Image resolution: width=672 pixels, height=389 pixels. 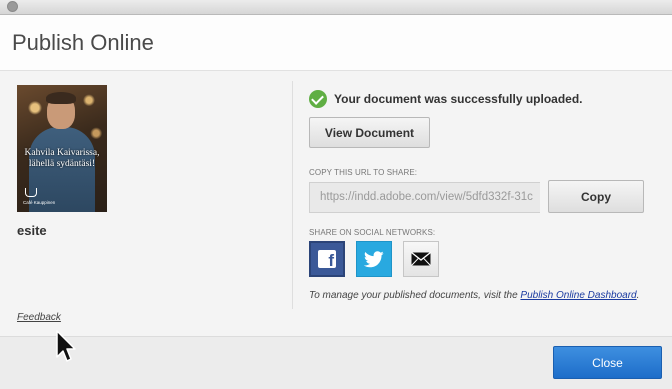 I want to click on email-icon, so click(x=421, y=259).